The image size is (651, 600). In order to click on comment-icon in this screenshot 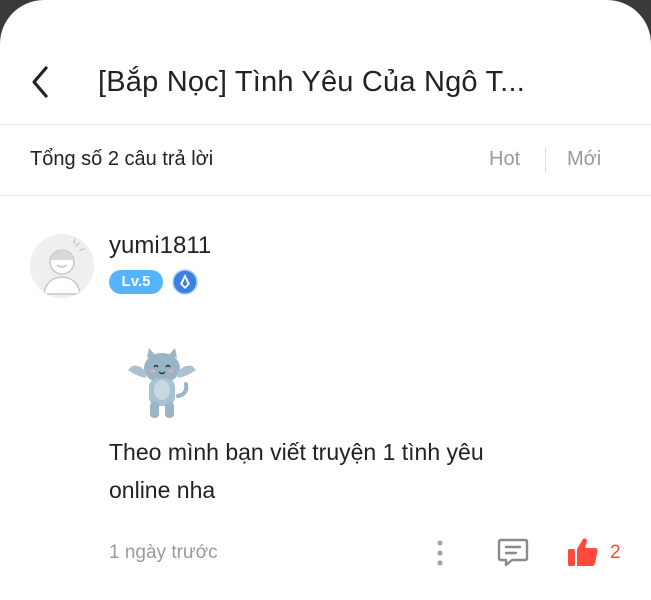, I will do `click(513, 552)`.